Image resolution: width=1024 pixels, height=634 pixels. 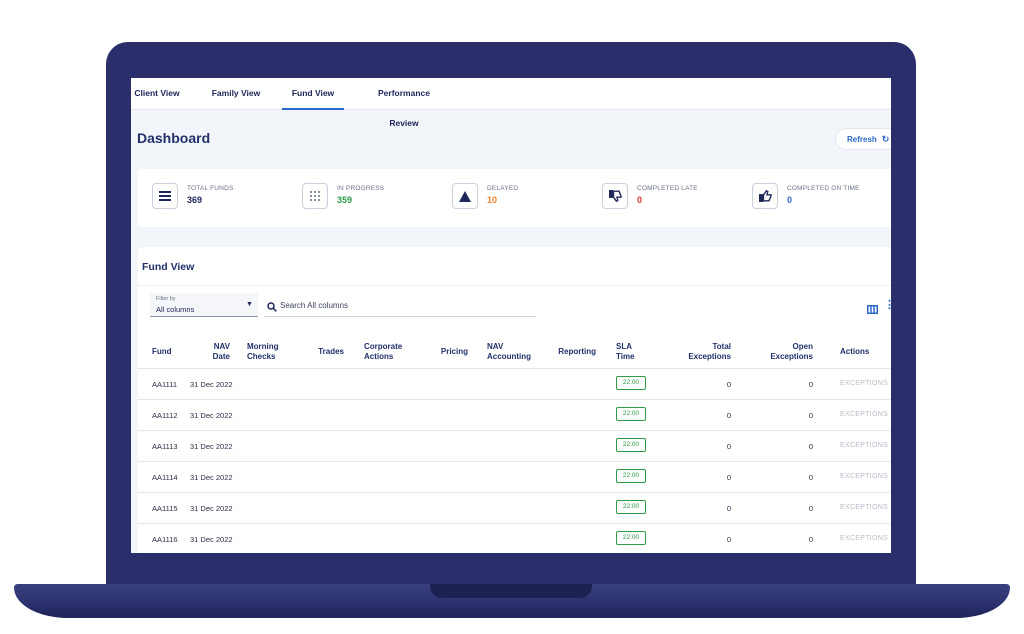 What do you see at coordinates (315, 196) in the screenshot?
I see `progress-grid-icon` at bounding box center [315, 196].